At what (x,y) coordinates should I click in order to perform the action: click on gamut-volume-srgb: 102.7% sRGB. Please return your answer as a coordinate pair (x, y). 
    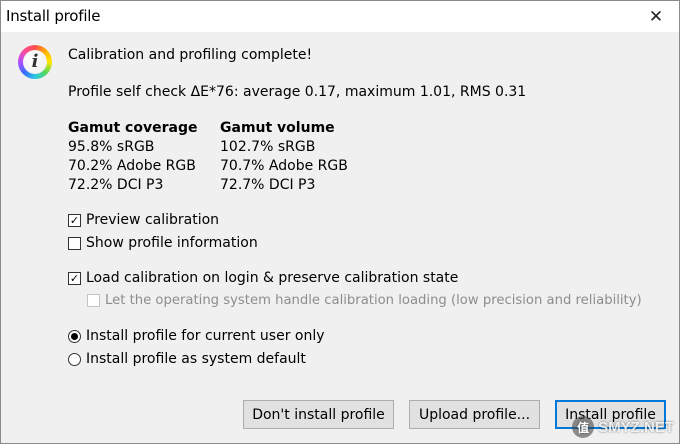
    Looking at the image, I should click on (268, 147).